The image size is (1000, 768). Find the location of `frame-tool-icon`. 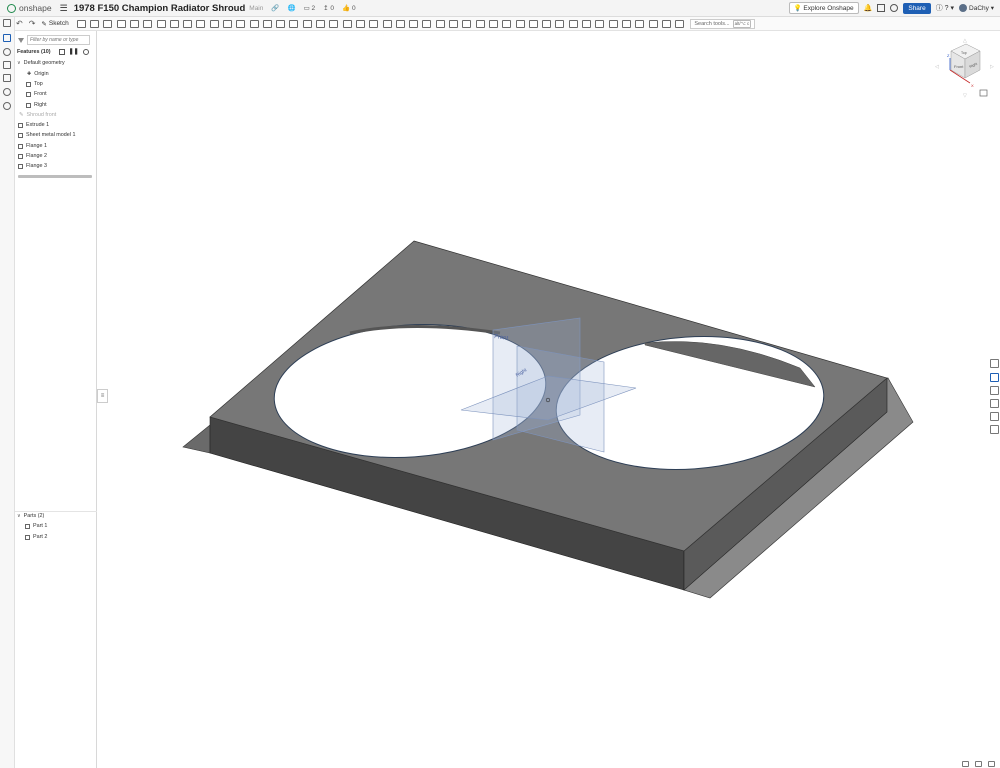

frame-tool-icon is located at coordinates (587, 23).